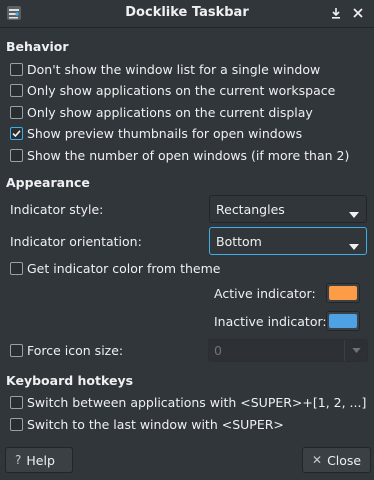 The height and width of the screenshot is (480, 374). I want to click on icon-size-value: 0, so click(218, 350).